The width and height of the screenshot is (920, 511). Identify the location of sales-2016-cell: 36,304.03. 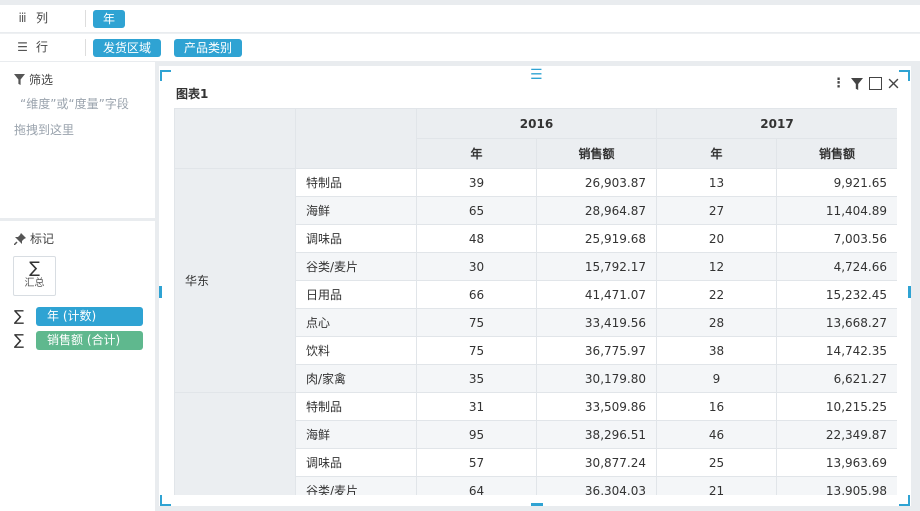
(596, 485).